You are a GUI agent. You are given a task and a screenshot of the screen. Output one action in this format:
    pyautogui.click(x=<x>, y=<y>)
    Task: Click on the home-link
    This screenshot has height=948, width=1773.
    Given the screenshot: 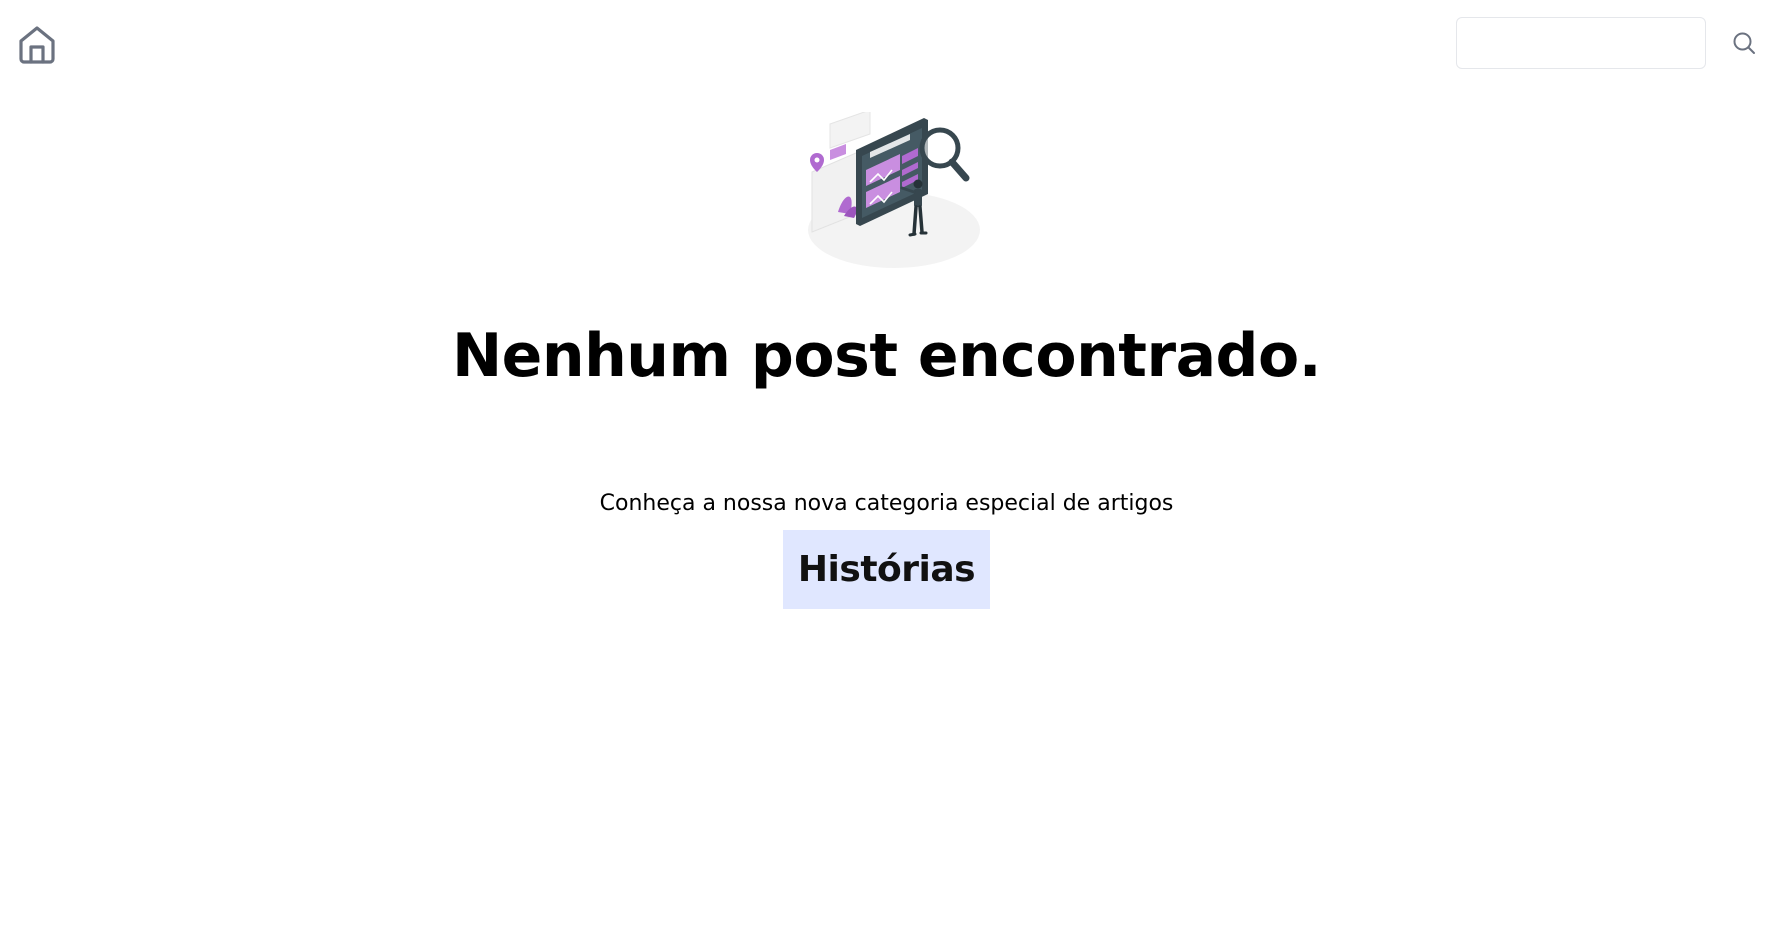 What is the action you would take?
    pyautogui.click(x=37, y=45)
    